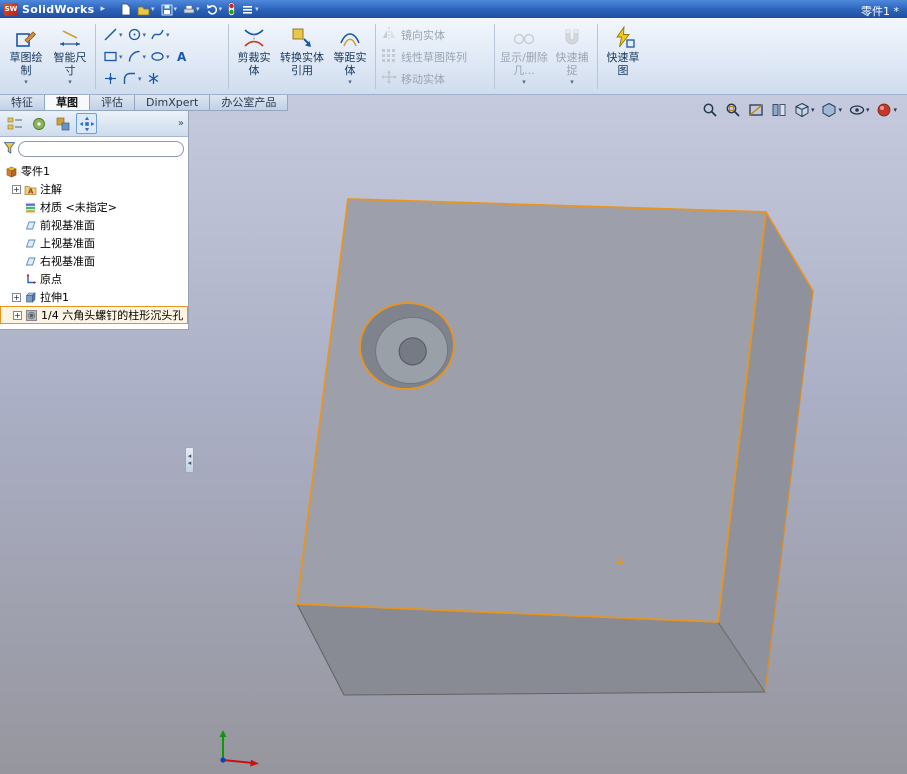 Image resolution: width=907 pixels, height=774 pixels. I want to click on sketch-button-label: 草图绘制, so click(26, 64).